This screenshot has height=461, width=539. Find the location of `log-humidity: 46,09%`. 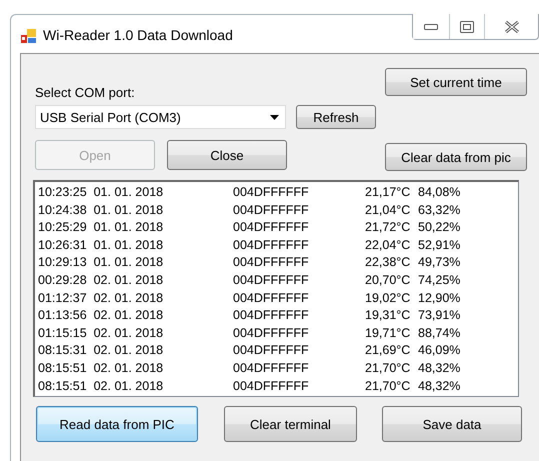

log-humidity: 46,09% is located at coordinates (440, 351).